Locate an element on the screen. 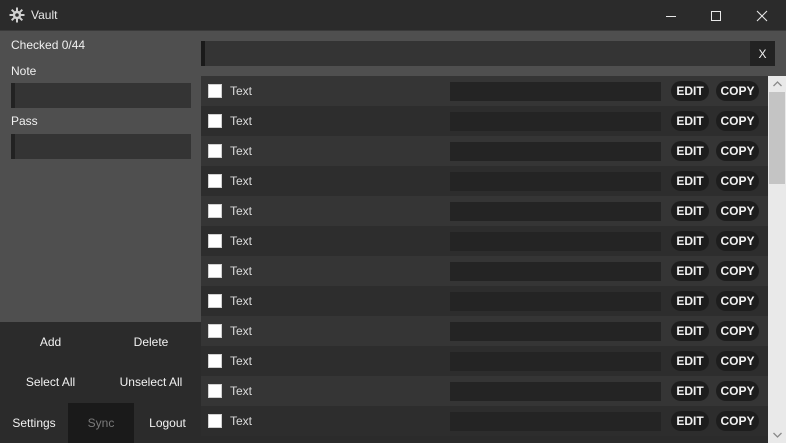 The width and height of the screenshot is (786, 443). settings-button: Settings is located at coordinates (34, 423).